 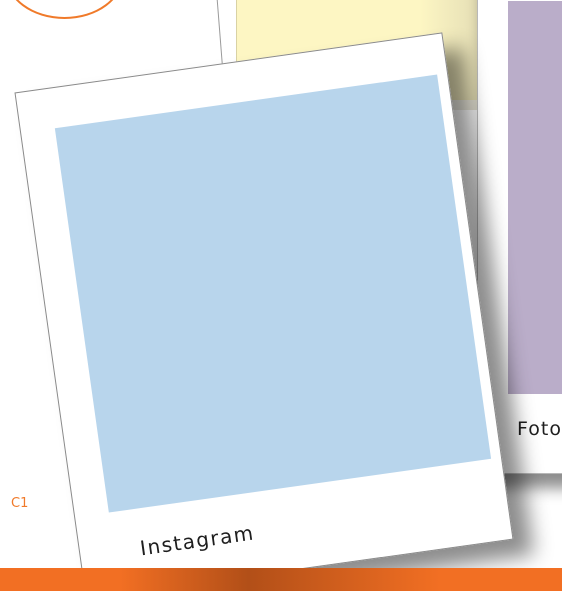 What do you see at coordinates (280, 579) in the screenshot?
I see `footer-bar-shadow` at bounding box center [280, 579].